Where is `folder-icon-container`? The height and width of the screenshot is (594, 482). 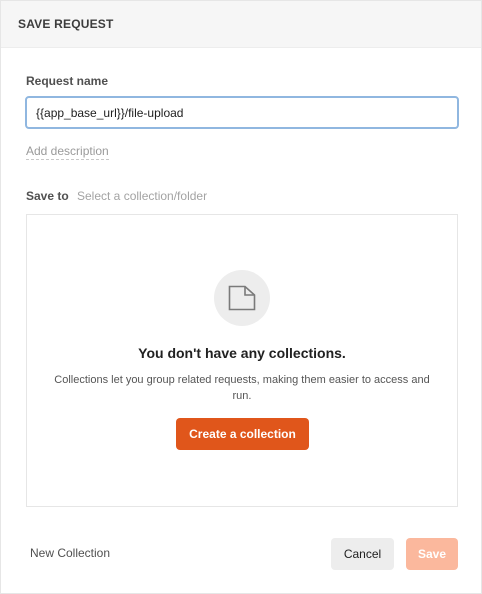
folder-icon-container is located at coordinates (242, 298).